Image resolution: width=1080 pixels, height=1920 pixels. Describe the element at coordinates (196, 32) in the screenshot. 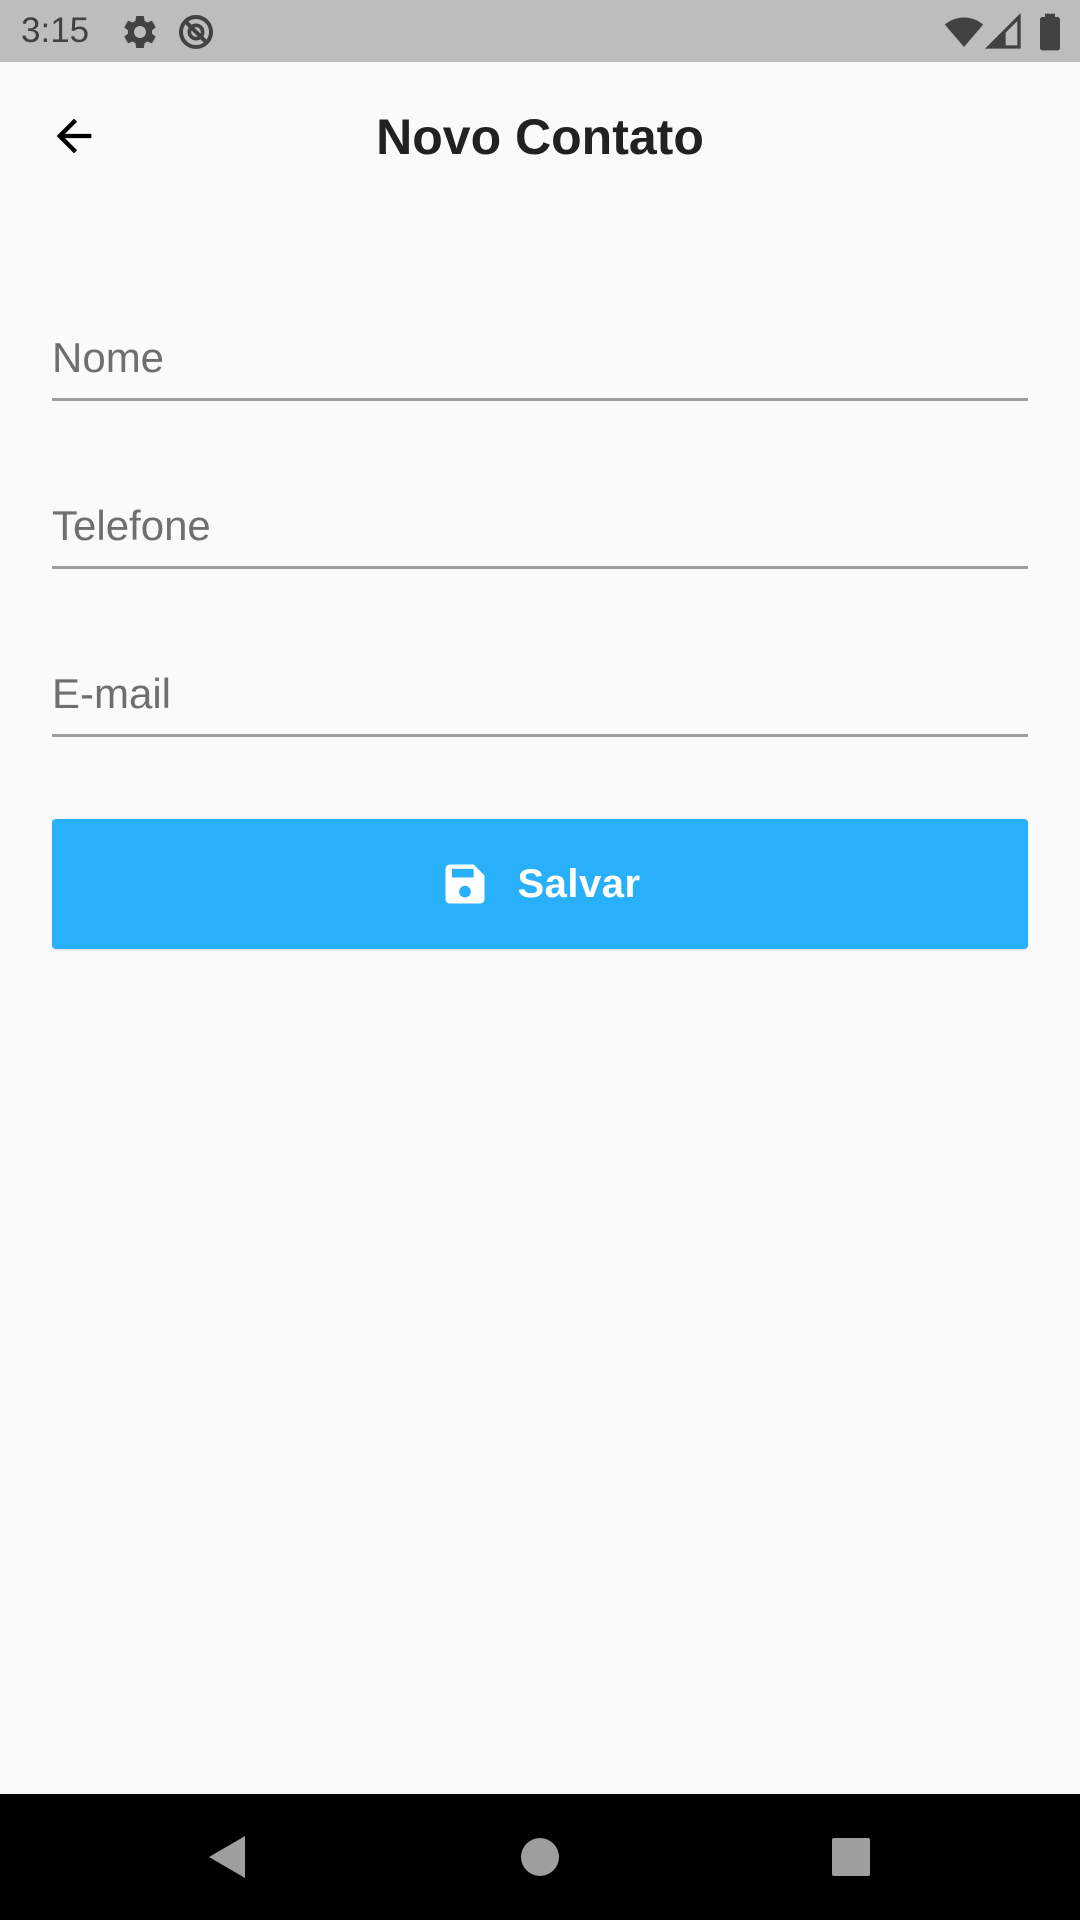

I see `sync-disabled-icon` at that location.